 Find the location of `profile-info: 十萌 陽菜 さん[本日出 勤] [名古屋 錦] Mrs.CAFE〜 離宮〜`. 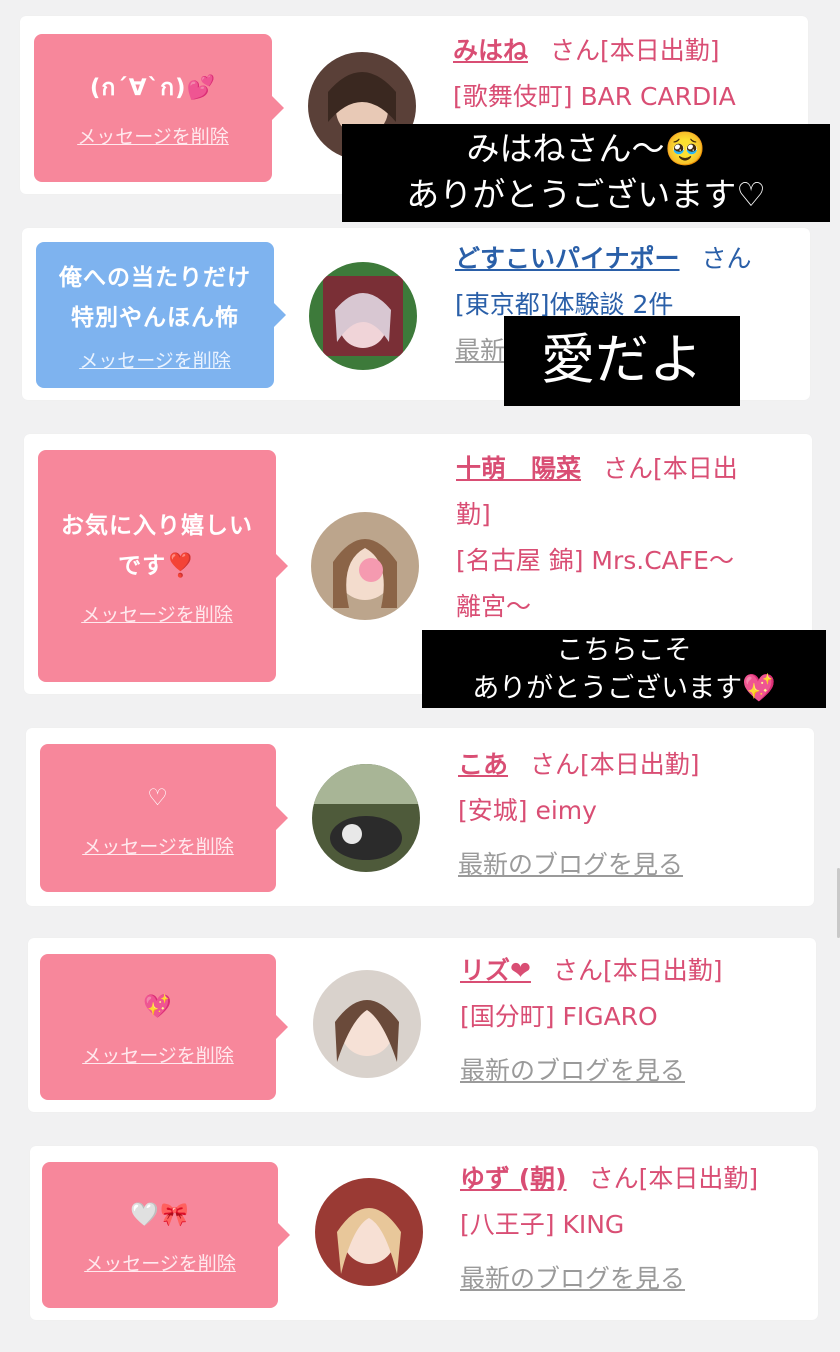

profile-info: 十萌 陽菜 さん[本日出 勤] [名古屋 錦] Mrs.CAFE〜 離宮〜 is located at coordinates (632, 538).